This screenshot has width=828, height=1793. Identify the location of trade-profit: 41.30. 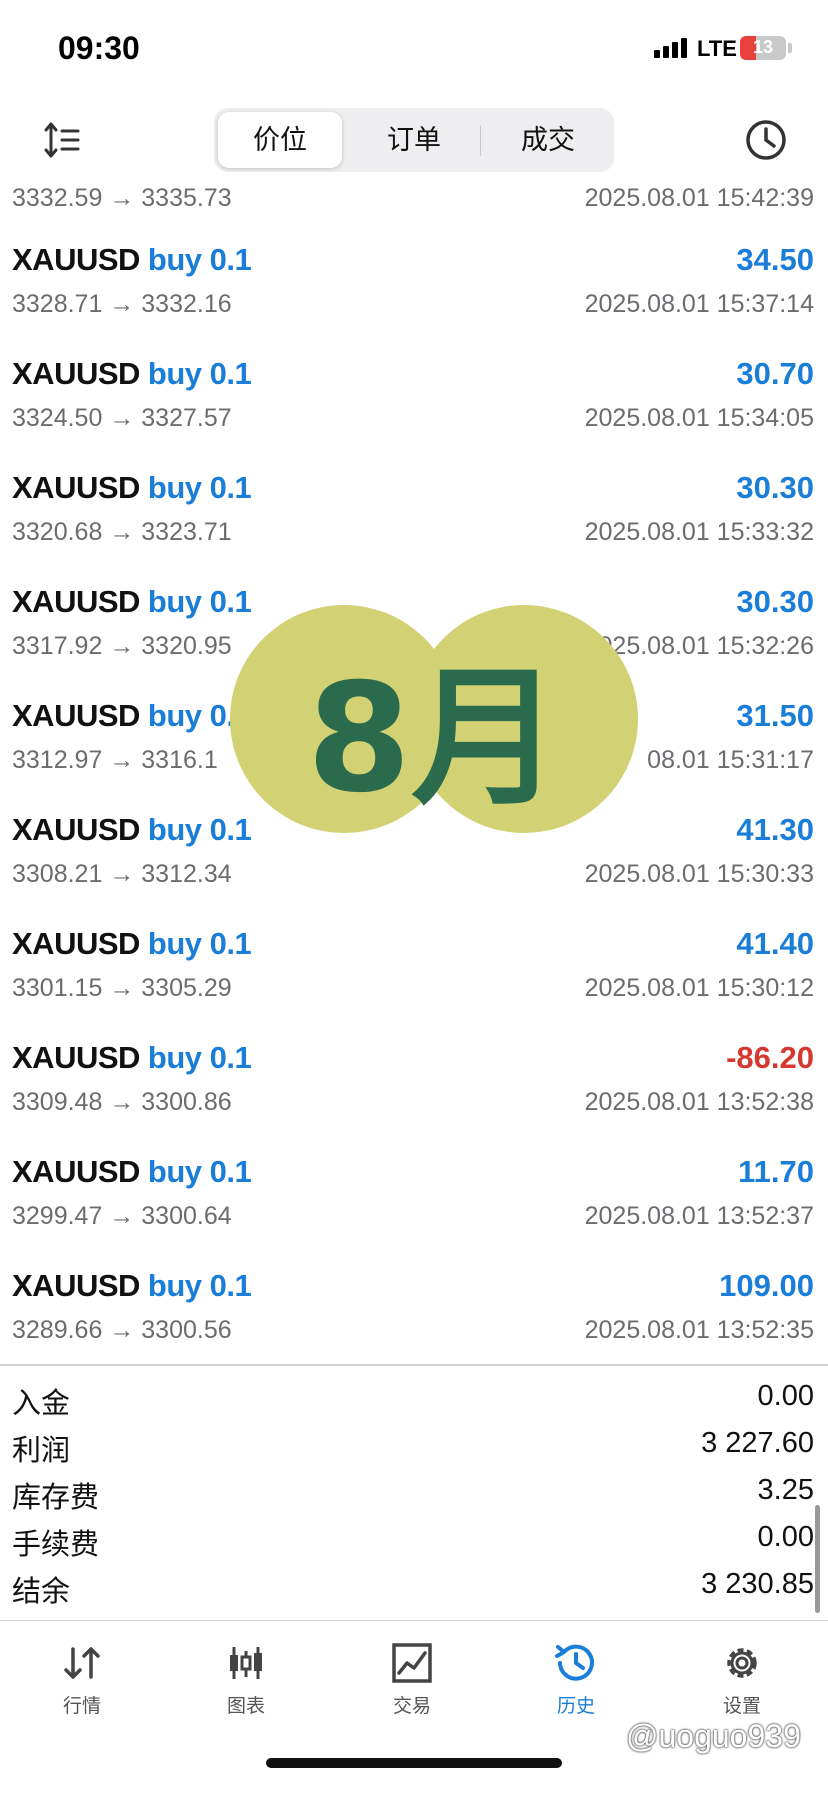
(775, 829).